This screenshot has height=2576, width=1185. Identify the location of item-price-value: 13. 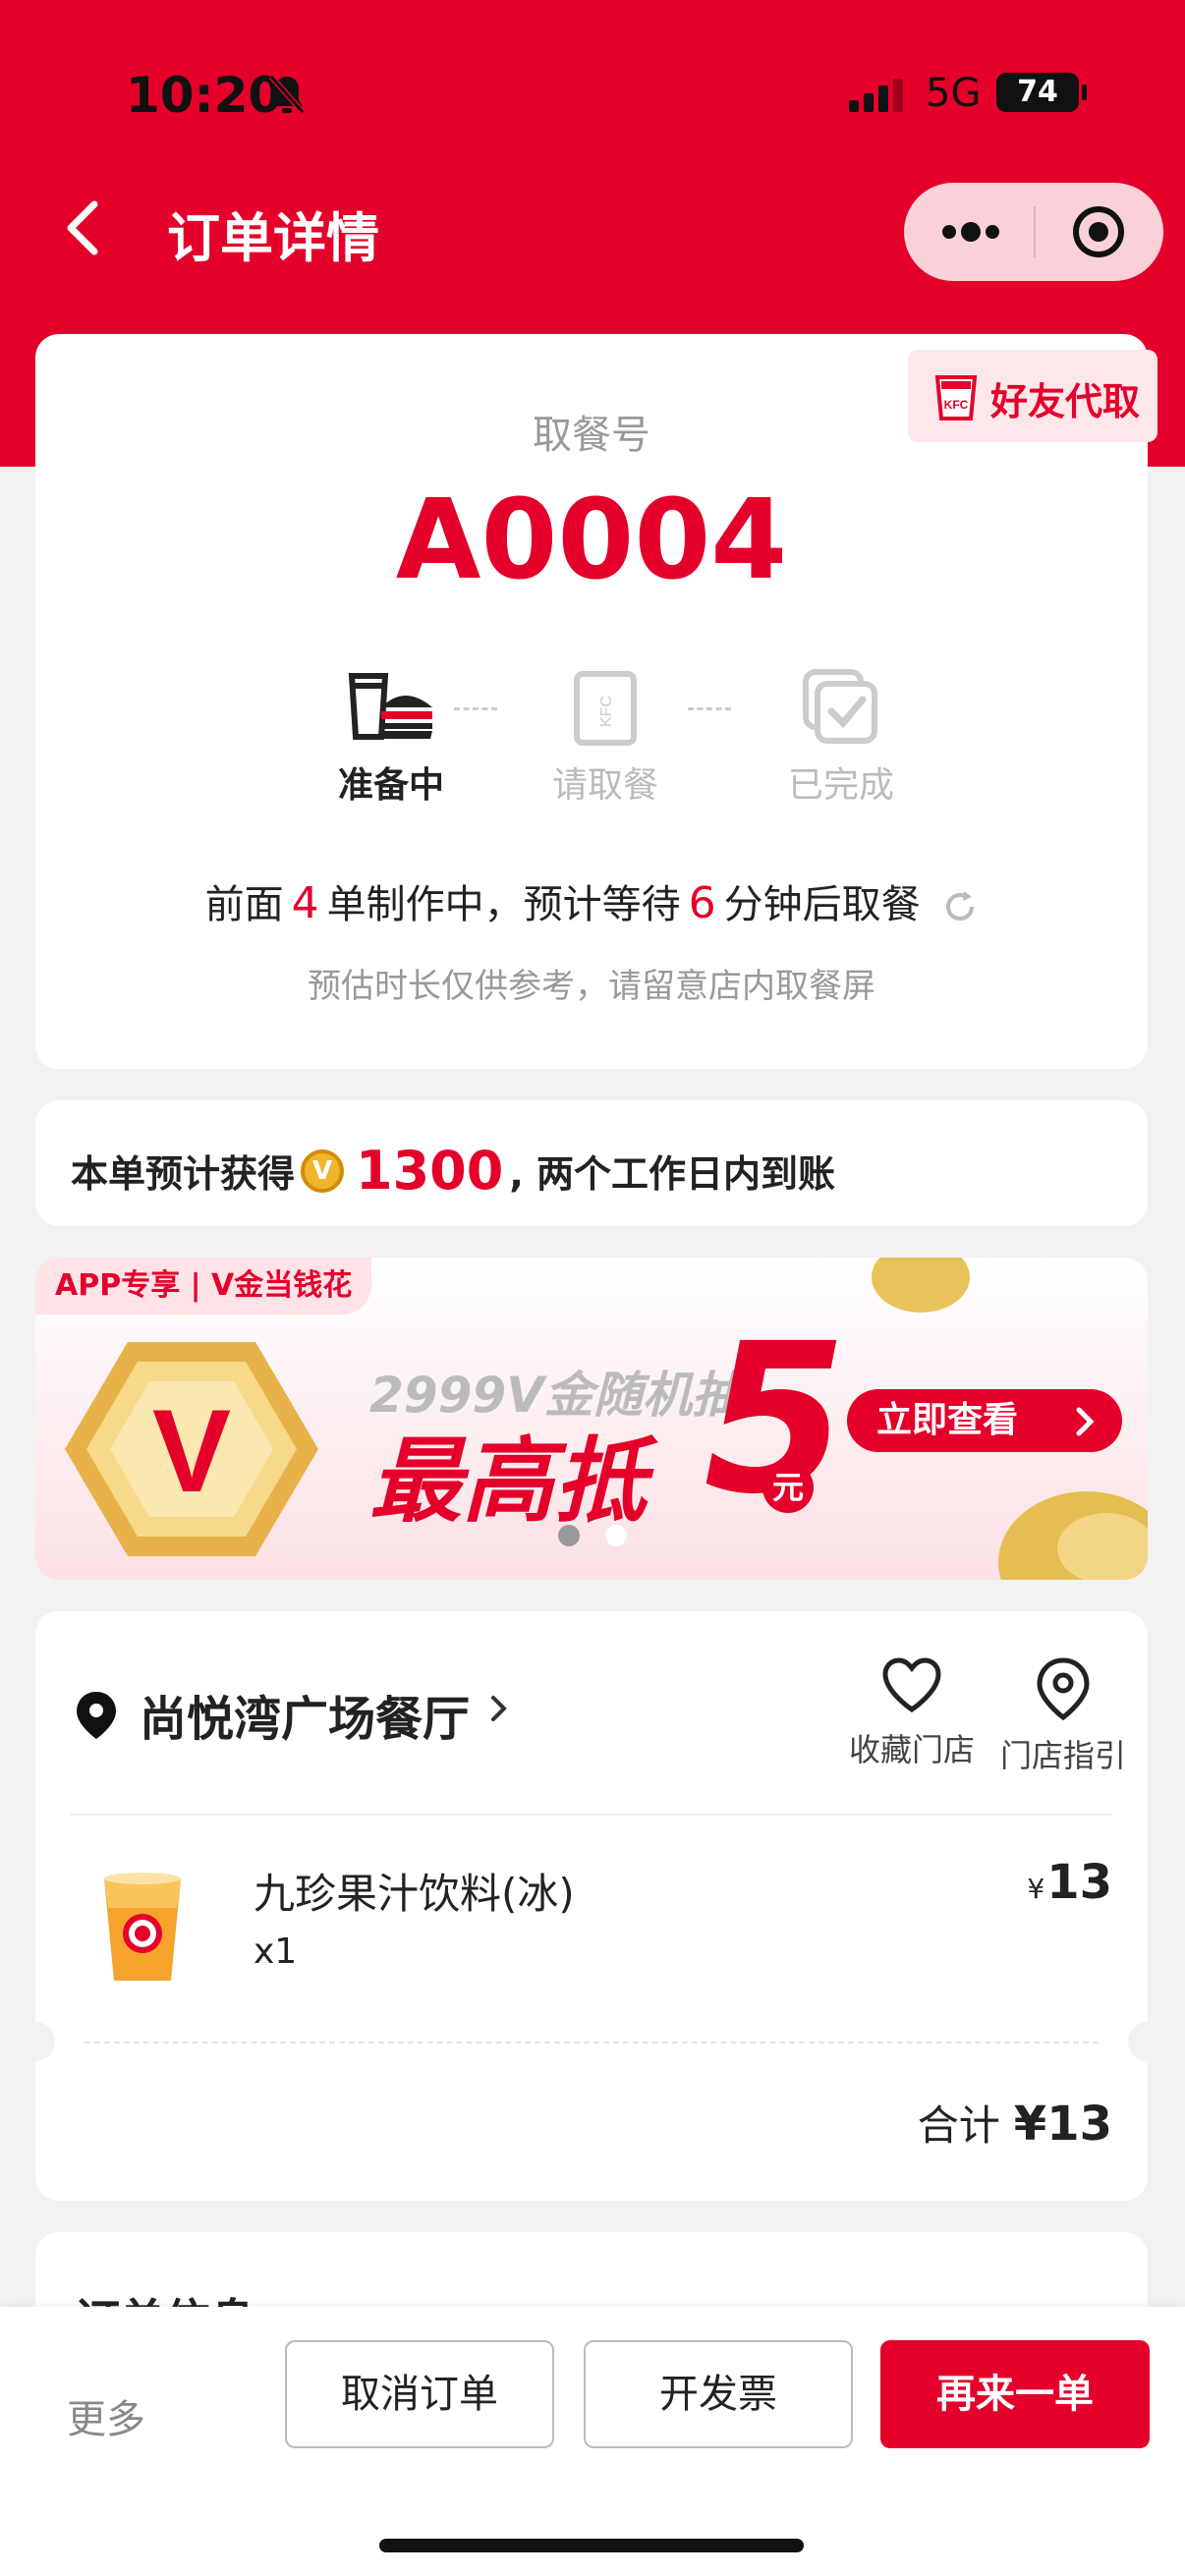
(1079, 1882).